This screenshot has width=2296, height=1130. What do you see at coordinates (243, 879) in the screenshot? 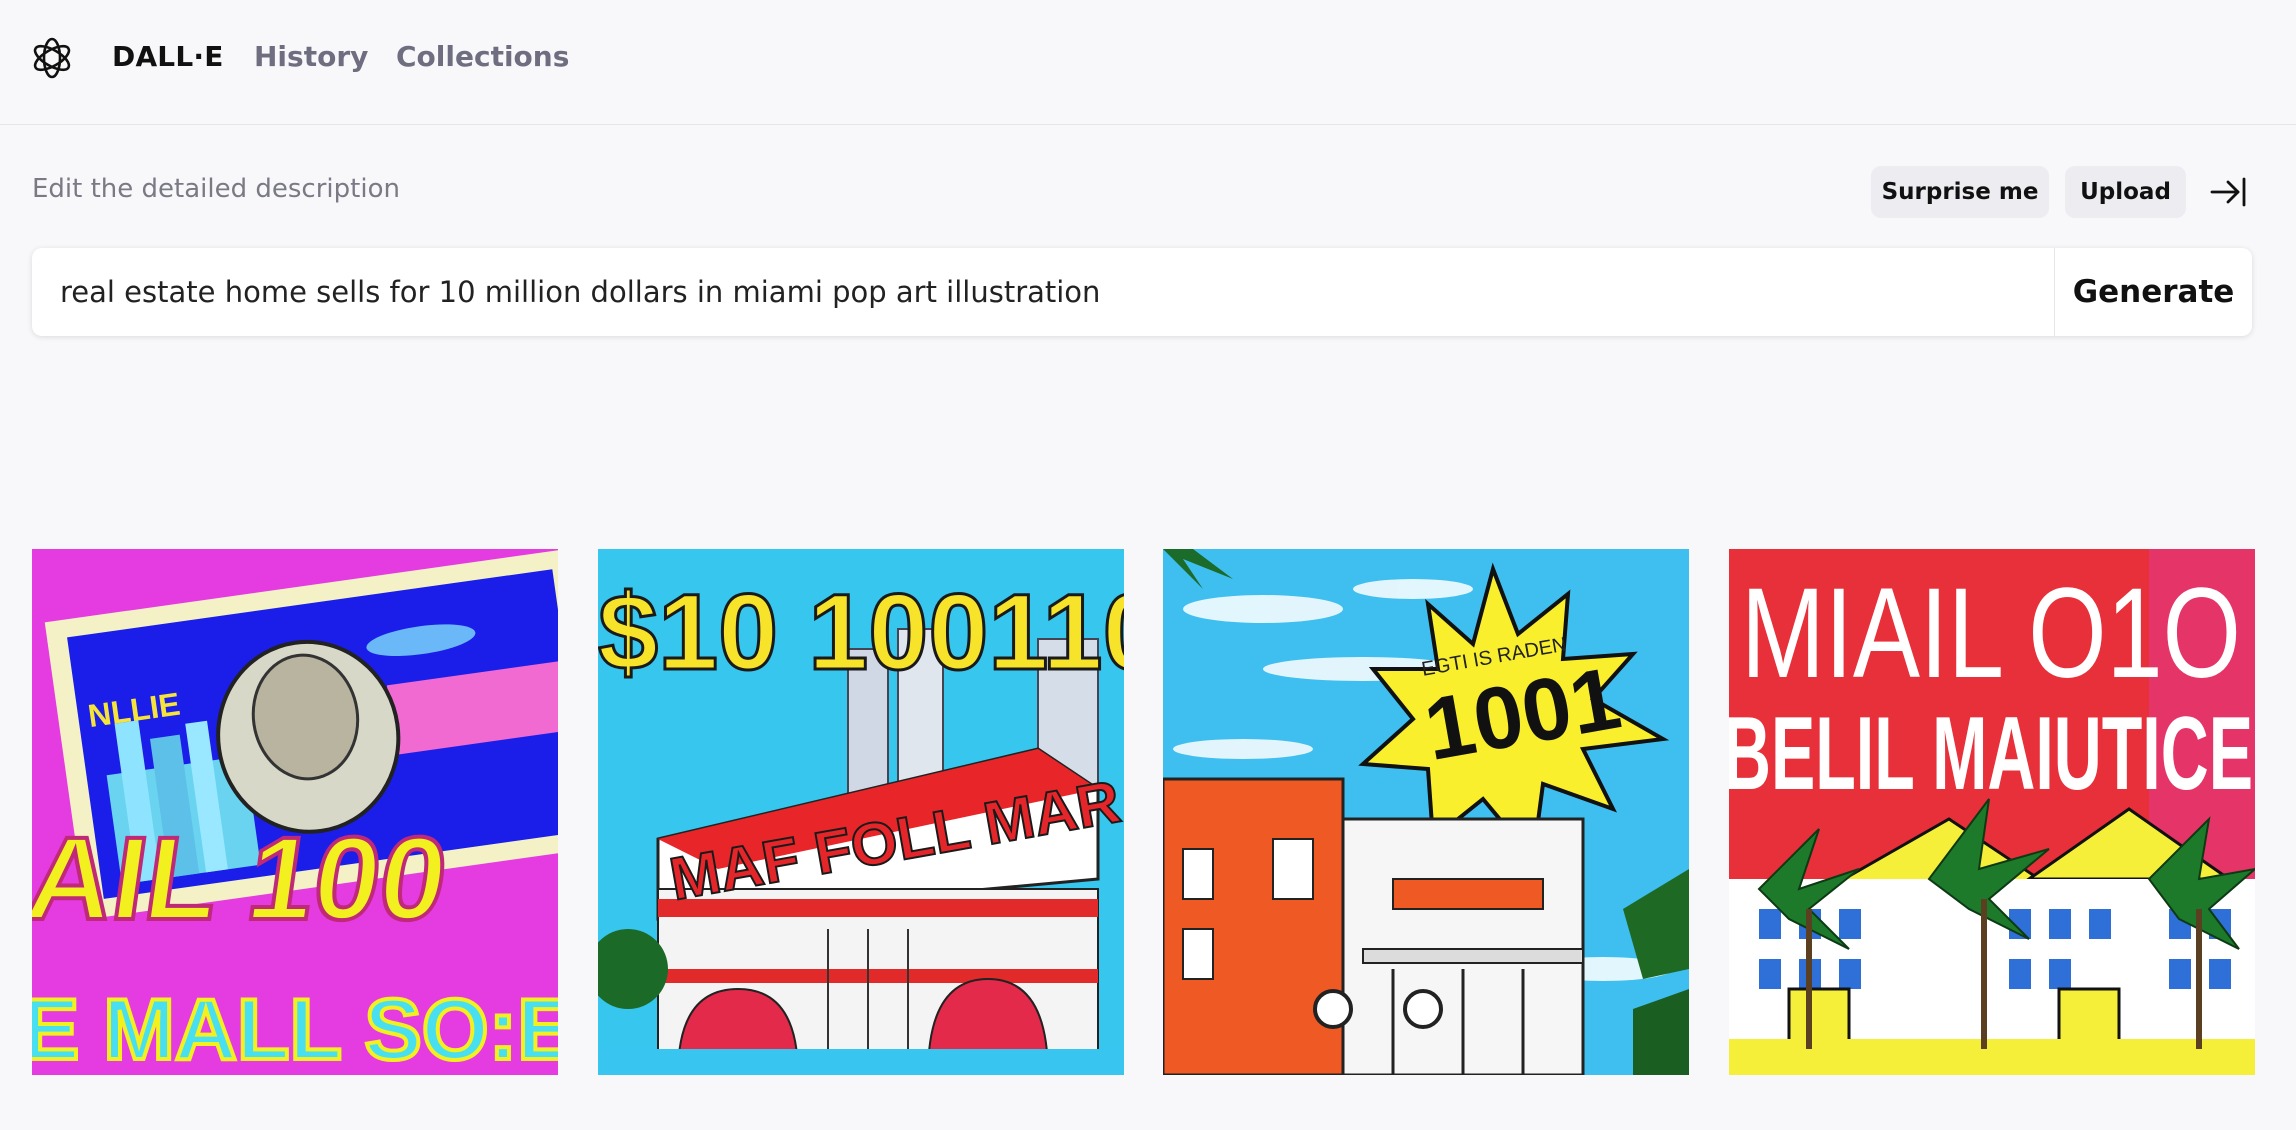
I see `image-text: IAIL 100` at bounding box center [243, 879].